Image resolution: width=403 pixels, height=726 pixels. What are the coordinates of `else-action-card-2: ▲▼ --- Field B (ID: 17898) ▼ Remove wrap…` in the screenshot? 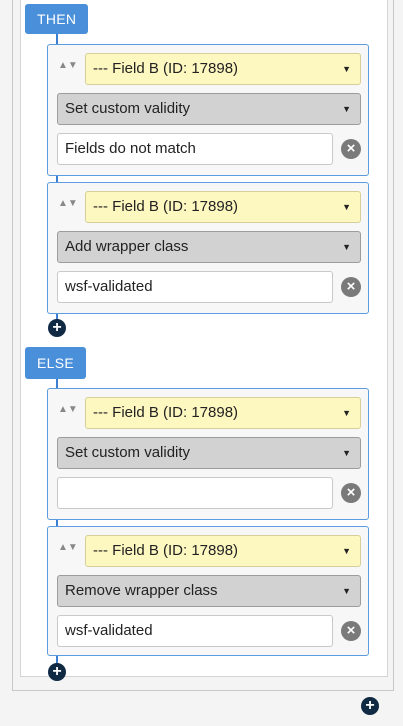 It's located at (208, 591).